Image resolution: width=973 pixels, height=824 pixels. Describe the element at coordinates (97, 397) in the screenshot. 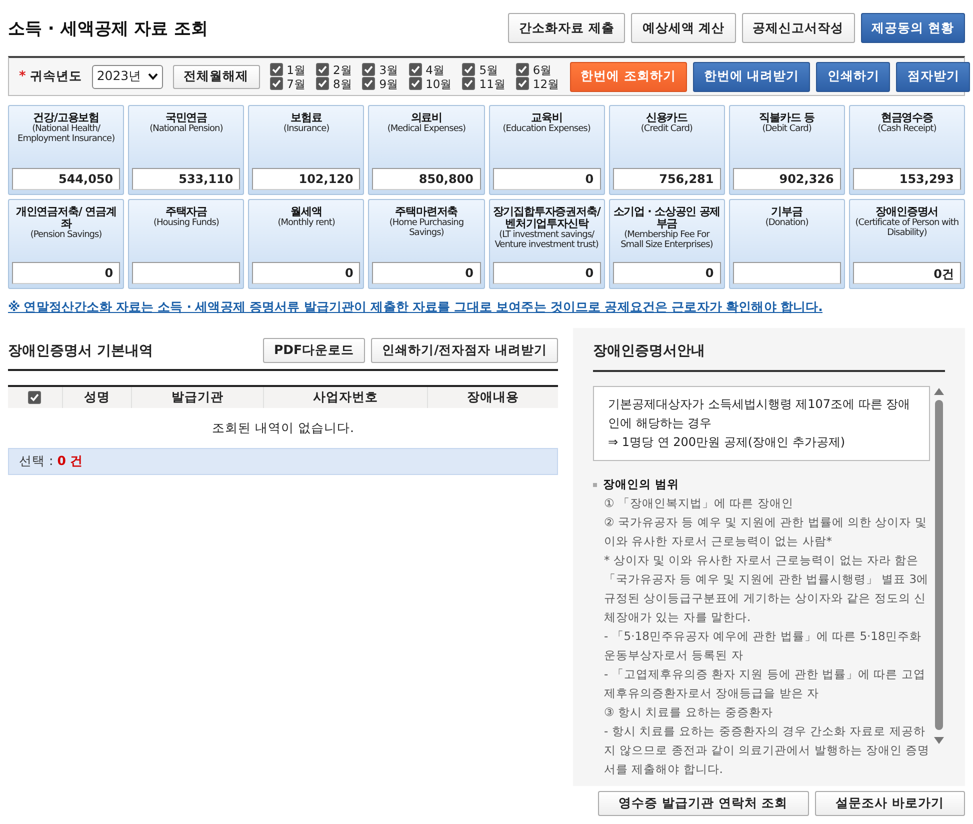

I see `column-header: 성명` at that location.